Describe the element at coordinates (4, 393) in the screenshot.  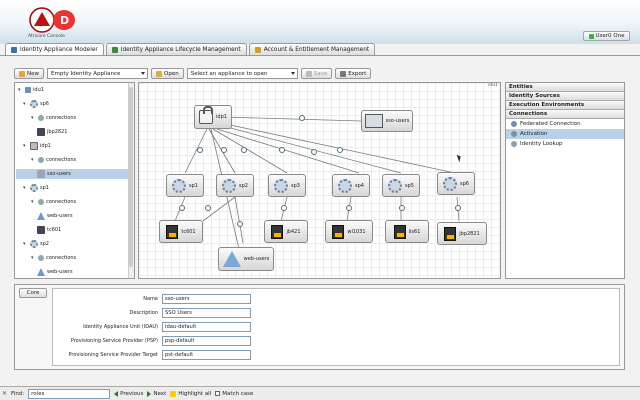
I see `close-icon: ✕` at that location.